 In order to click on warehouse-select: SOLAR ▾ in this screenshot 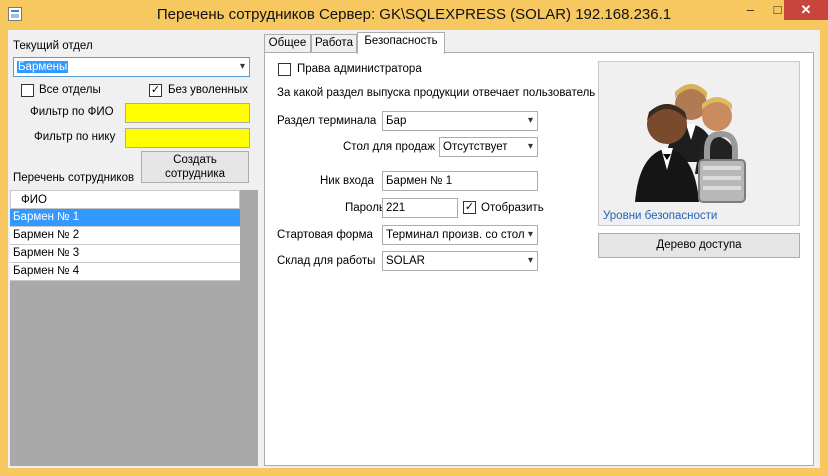, I will do `click(460, 261)`.